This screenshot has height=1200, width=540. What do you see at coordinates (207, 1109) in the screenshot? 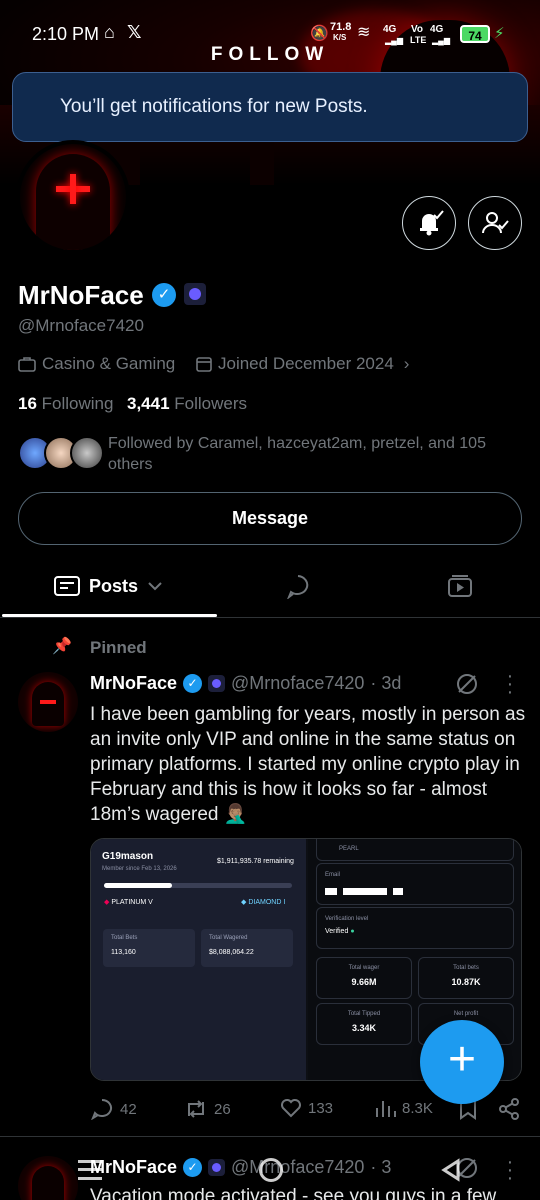
I see `repost-button: 26` at bounding box center [207, 1109].